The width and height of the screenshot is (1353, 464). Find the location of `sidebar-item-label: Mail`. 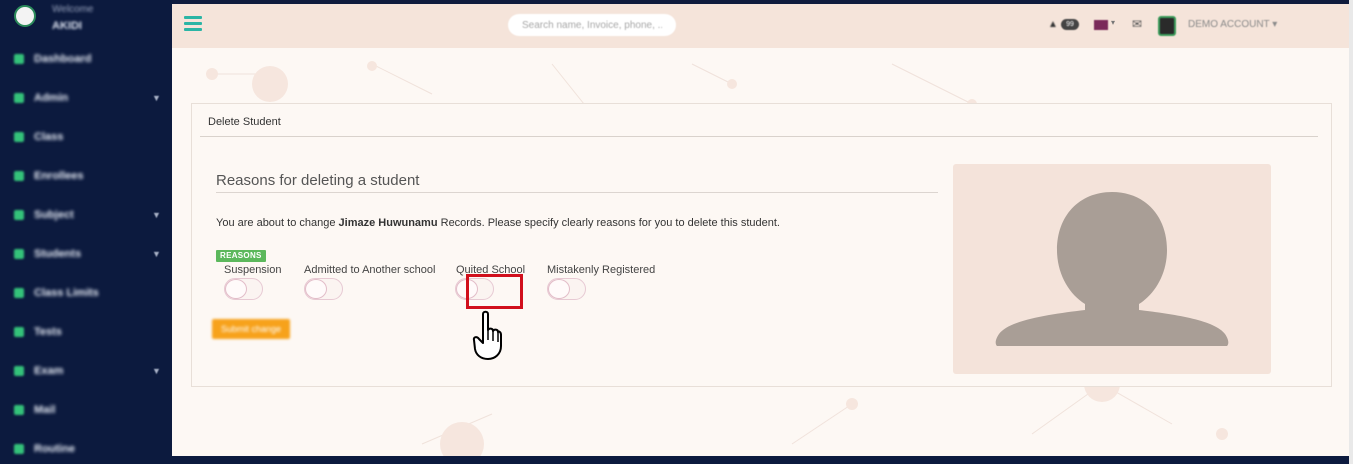

sidebar-item-label: Mail is located at coordinates (45, 410).